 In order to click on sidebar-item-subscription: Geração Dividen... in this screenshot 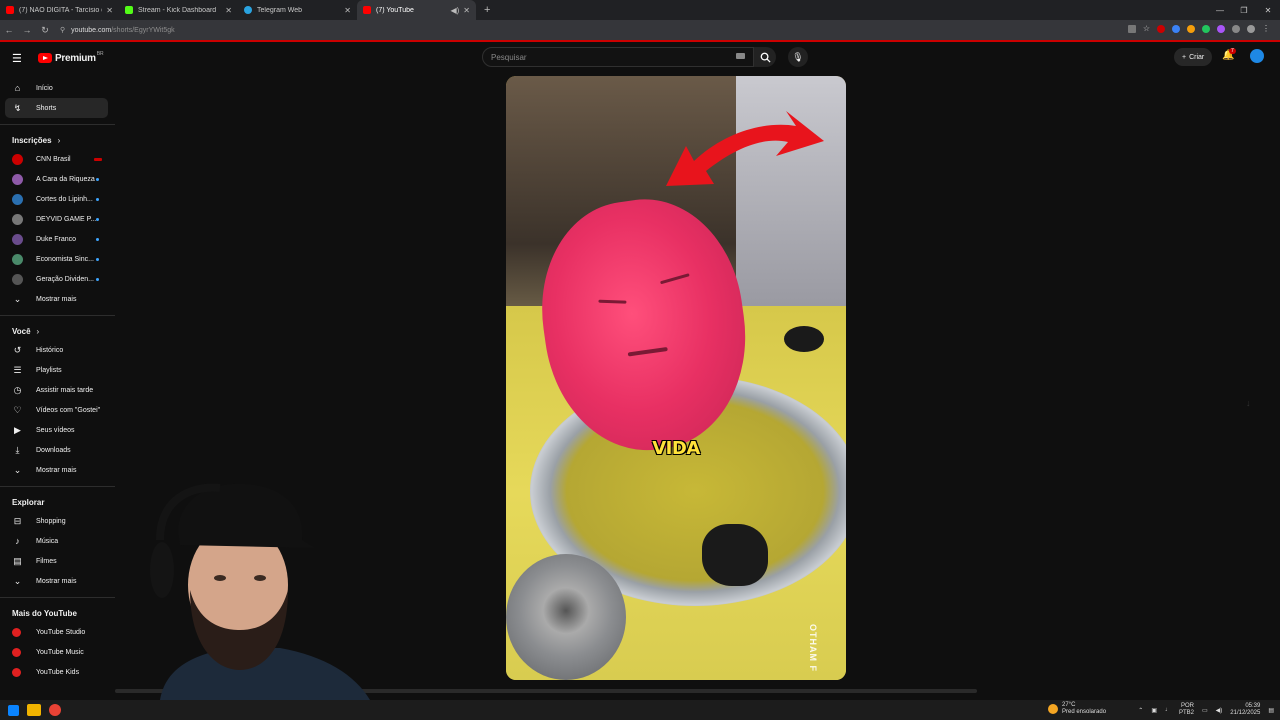, I will do `click(57, 279)`.